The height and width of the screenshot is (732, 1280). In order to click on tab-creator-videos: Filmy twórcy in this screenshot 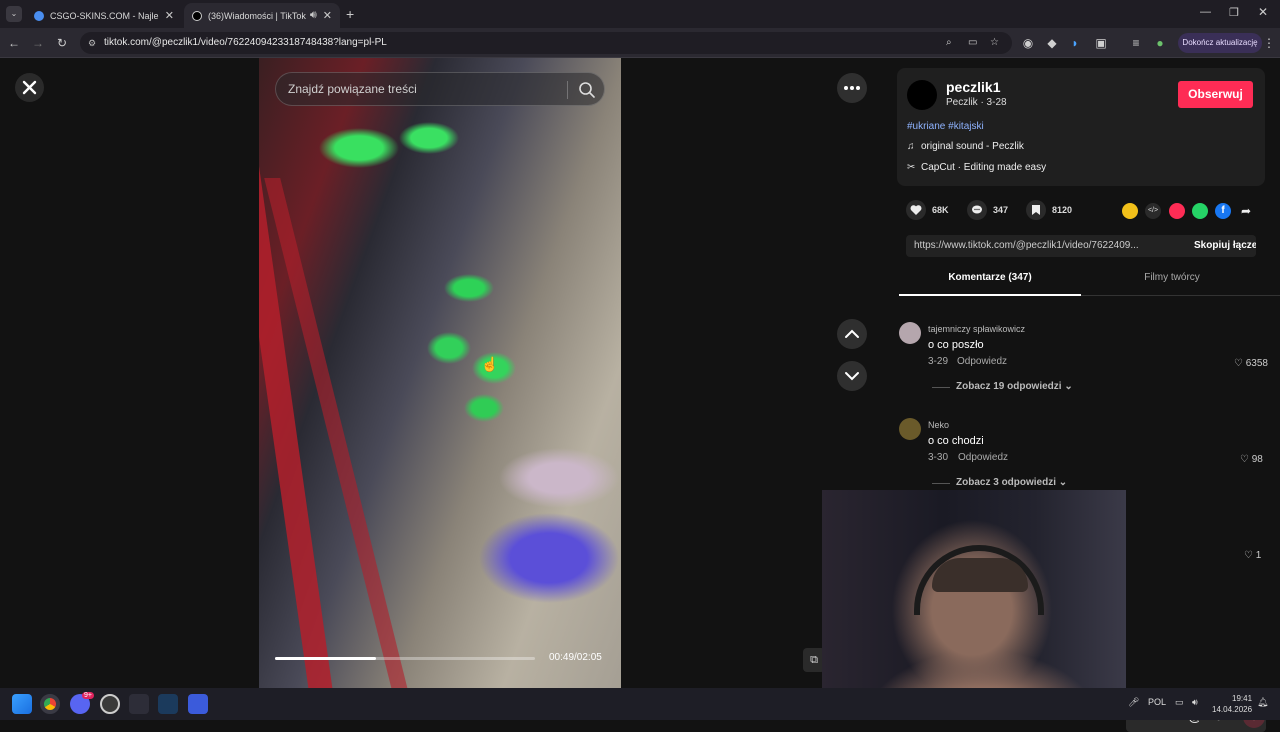, I will do `click(1172, 284)`.